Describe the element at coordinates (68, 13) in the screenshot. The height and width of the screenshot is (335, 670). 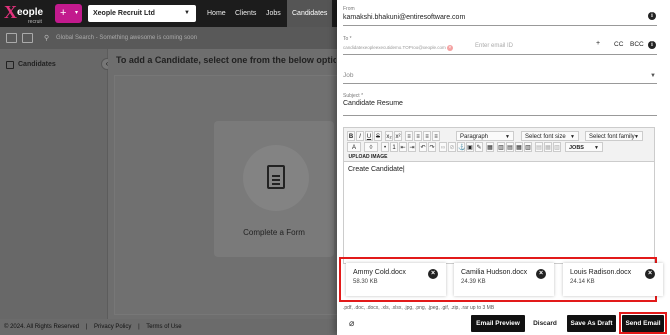
I see `quick-add-button: + ▾` at that location.